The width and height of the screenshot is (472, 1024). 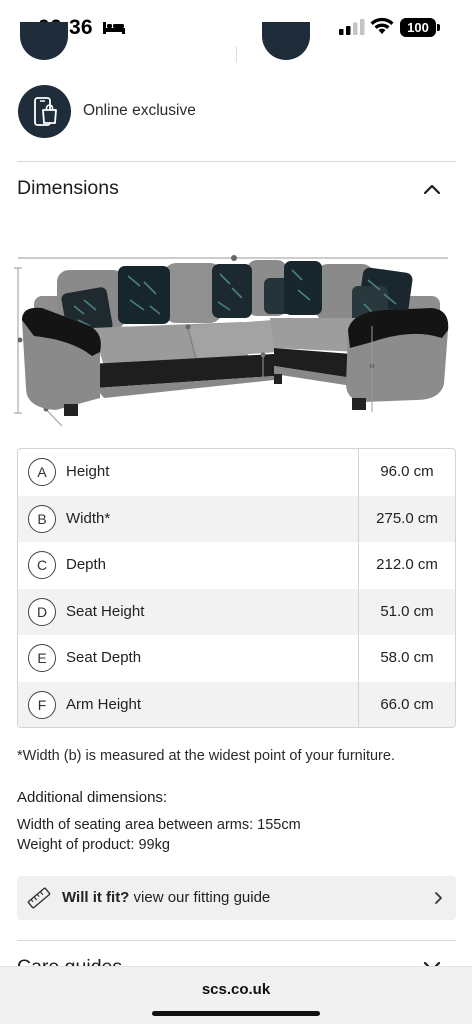 I want to click on dimension-row: C Depth 212.0 cm, so click(x=236, y=565).